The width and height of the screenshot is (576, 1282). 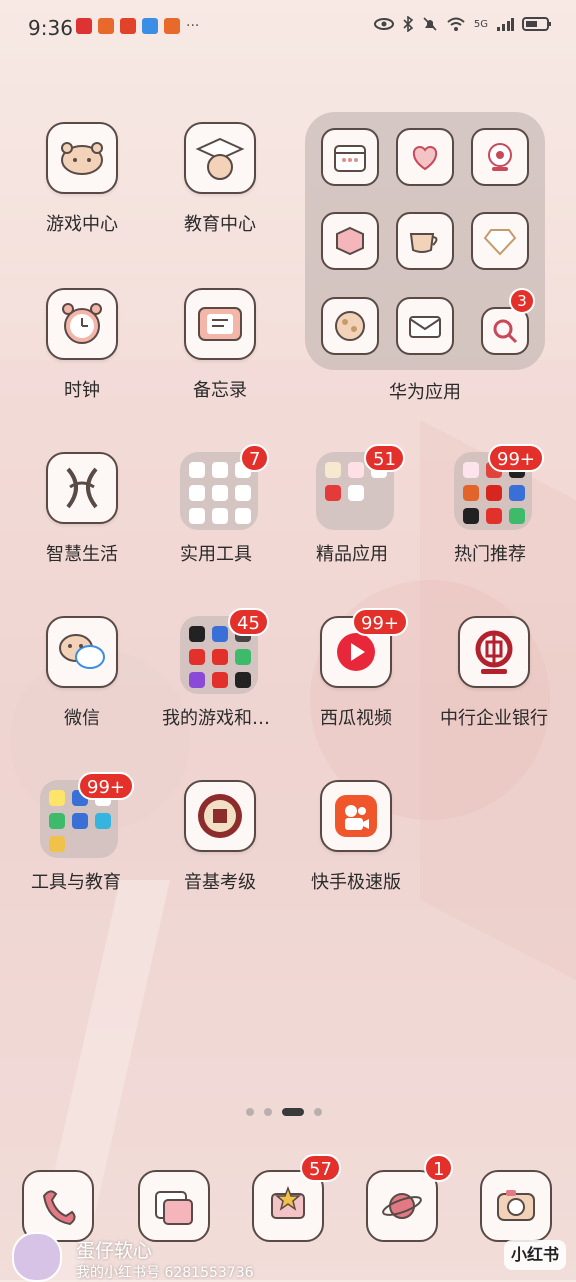 What do you see at coordinates (500, 241) in the screenshot?
I see `diamond-icon` at bounding box center [500, 241].